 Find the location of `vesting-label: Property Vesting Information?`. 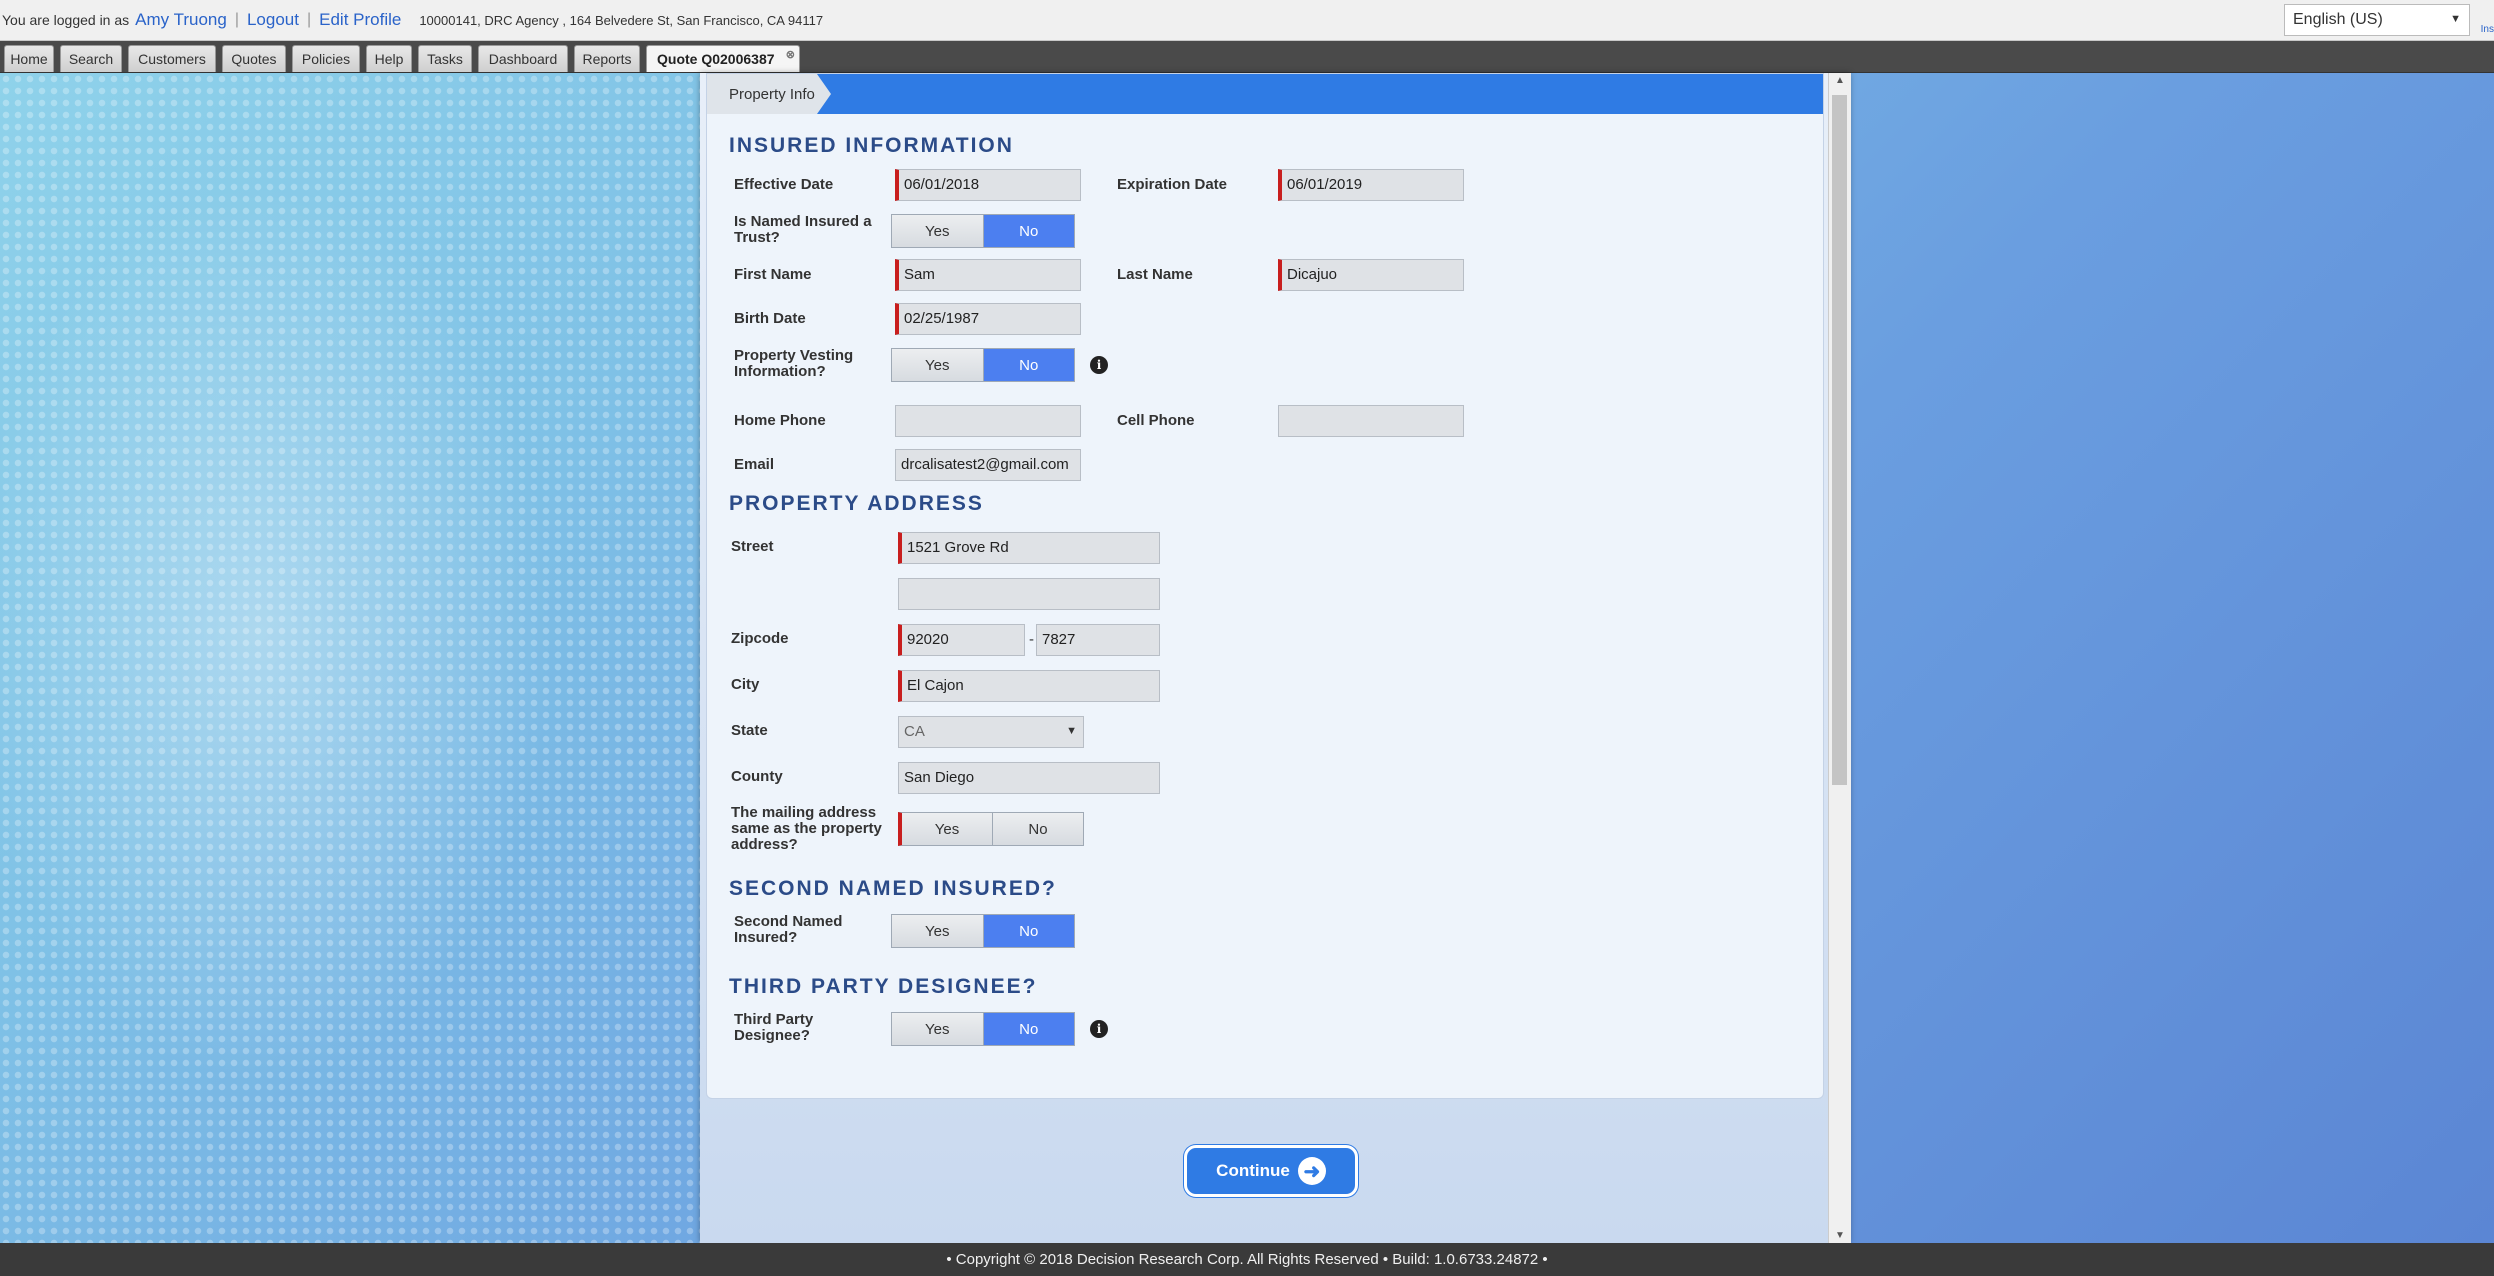

vesting-label: Property Vesting Information? is located at coordinates (794, 363).